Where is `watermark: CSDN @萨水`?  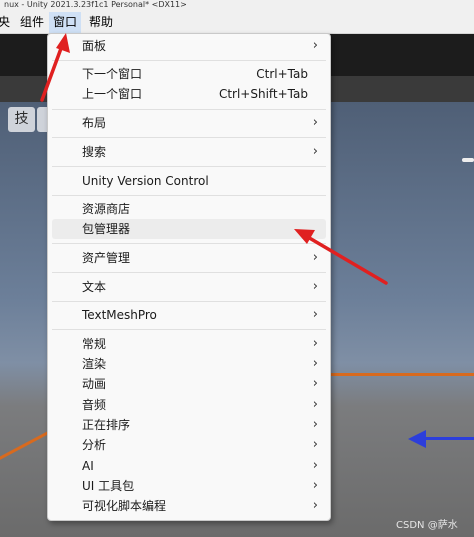 watermark: CSDN @萨水 is located at coordinates (427, 525).